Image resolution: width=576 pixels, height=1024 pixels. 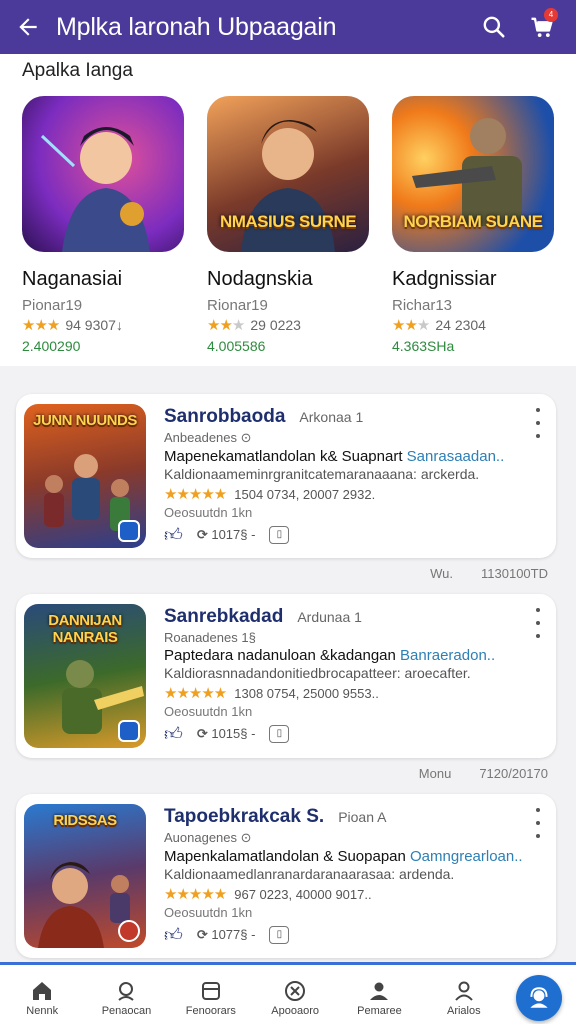 I want to click on app-artwork, so click(x=103, y=174).